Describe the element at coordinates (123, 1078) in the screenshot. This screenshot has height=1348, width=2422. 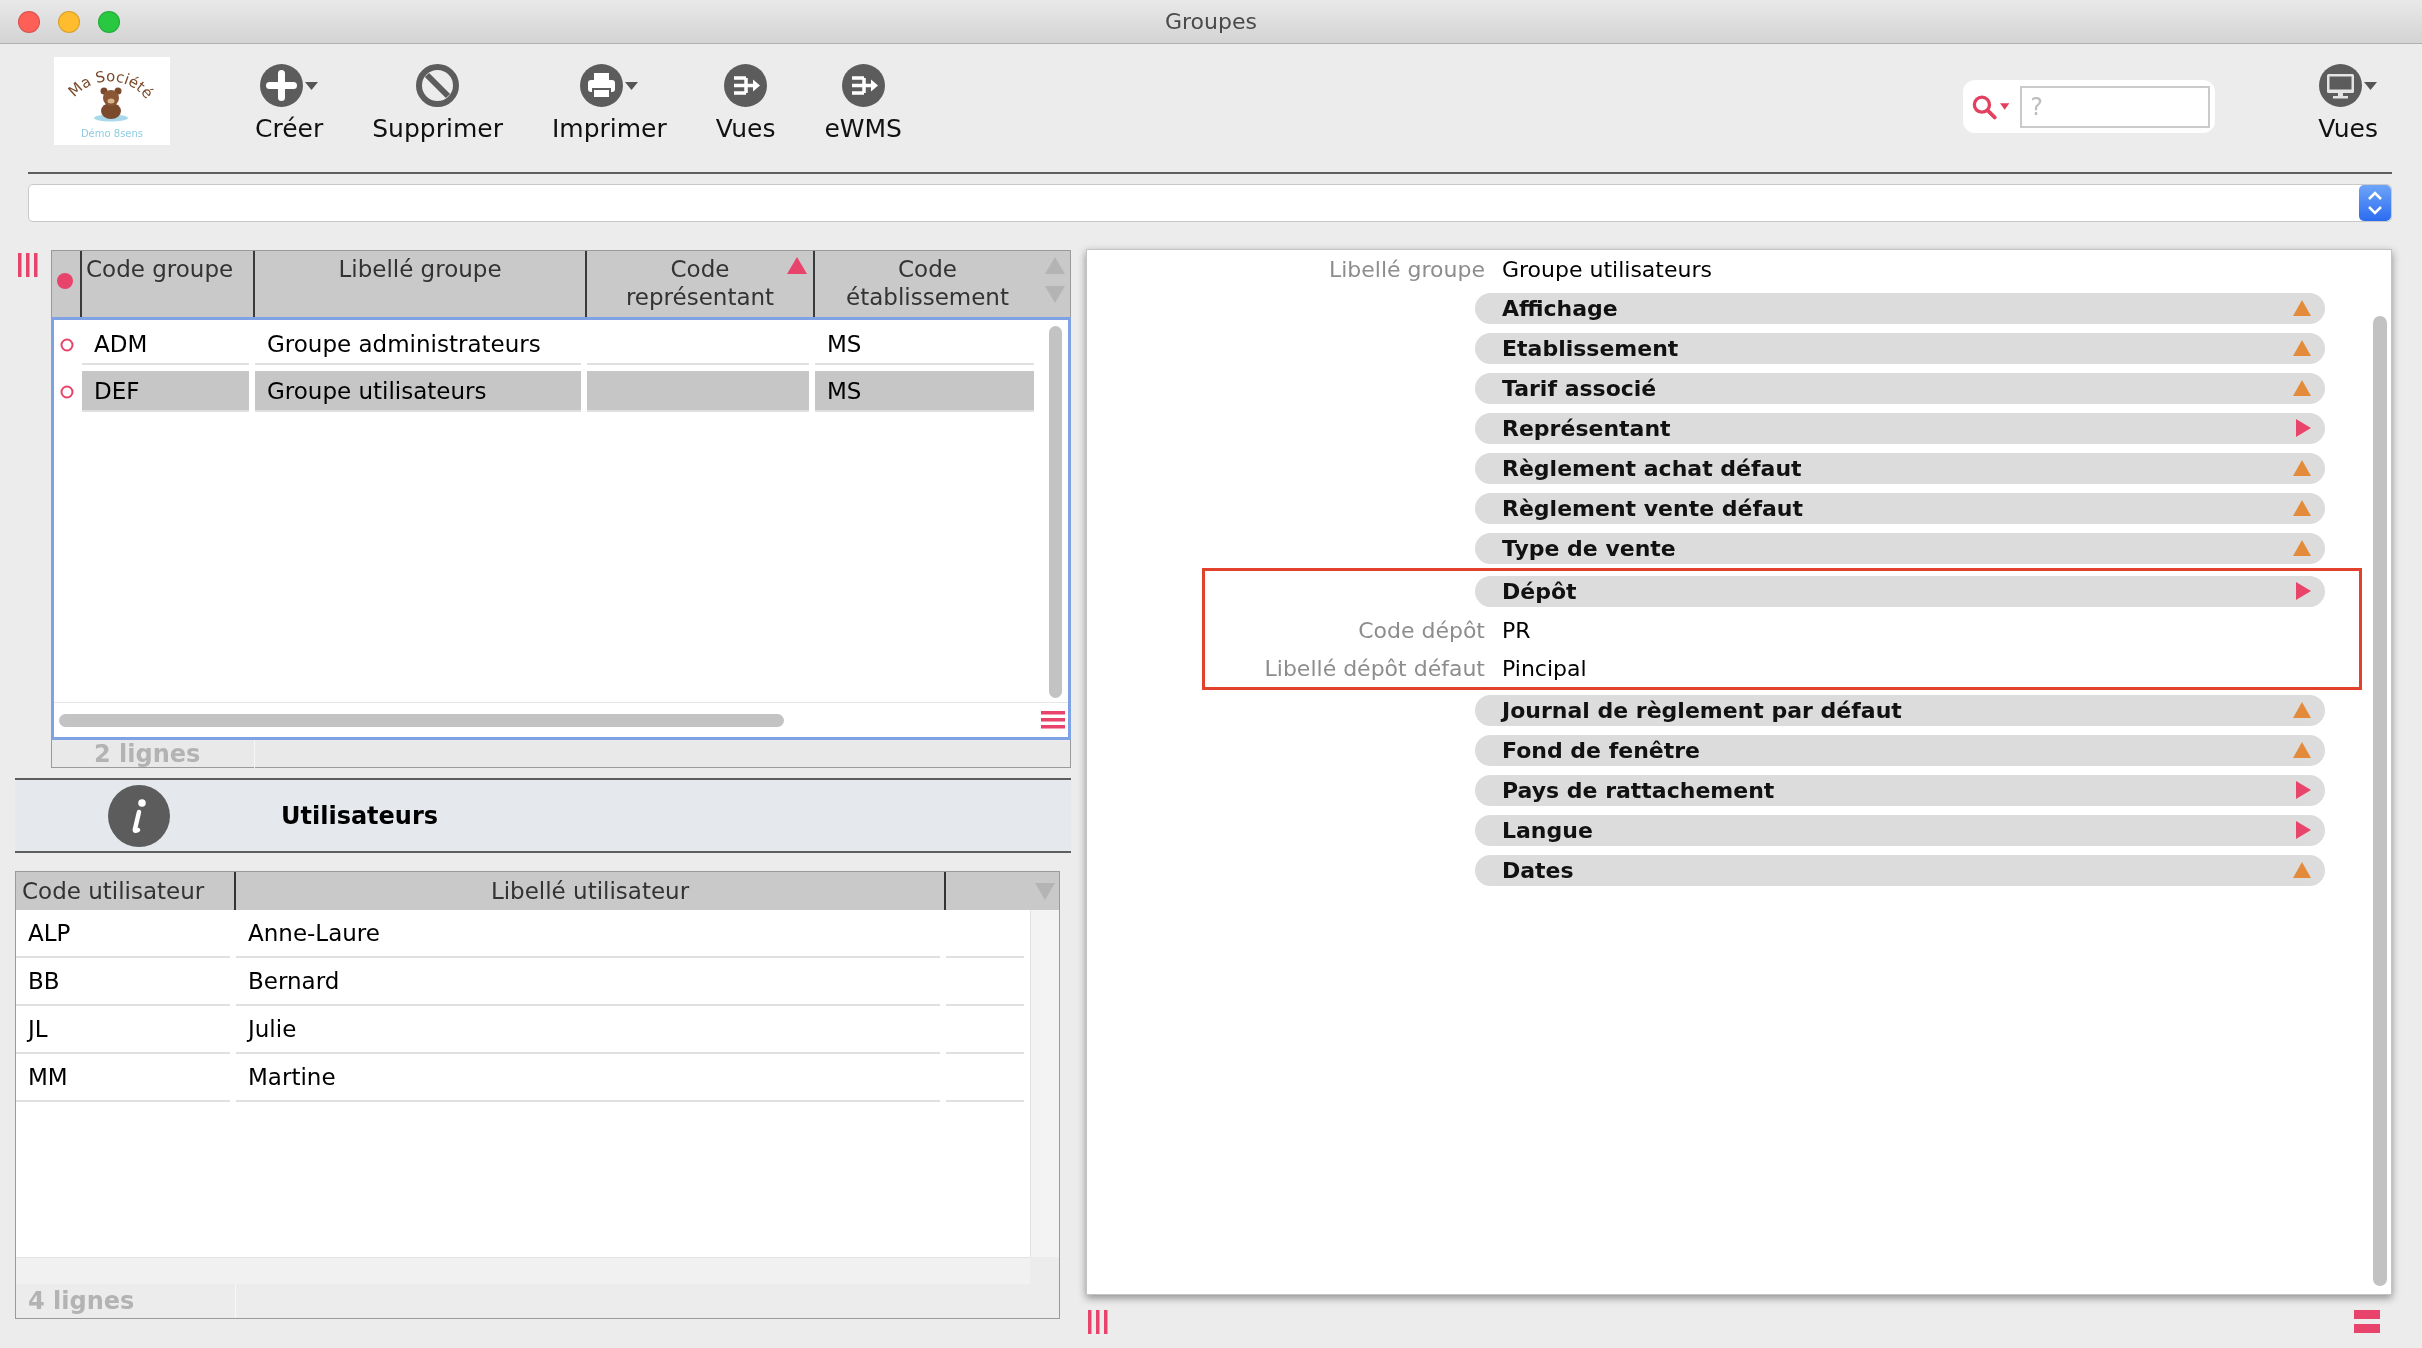
I see `table-cell: MM` at that location.